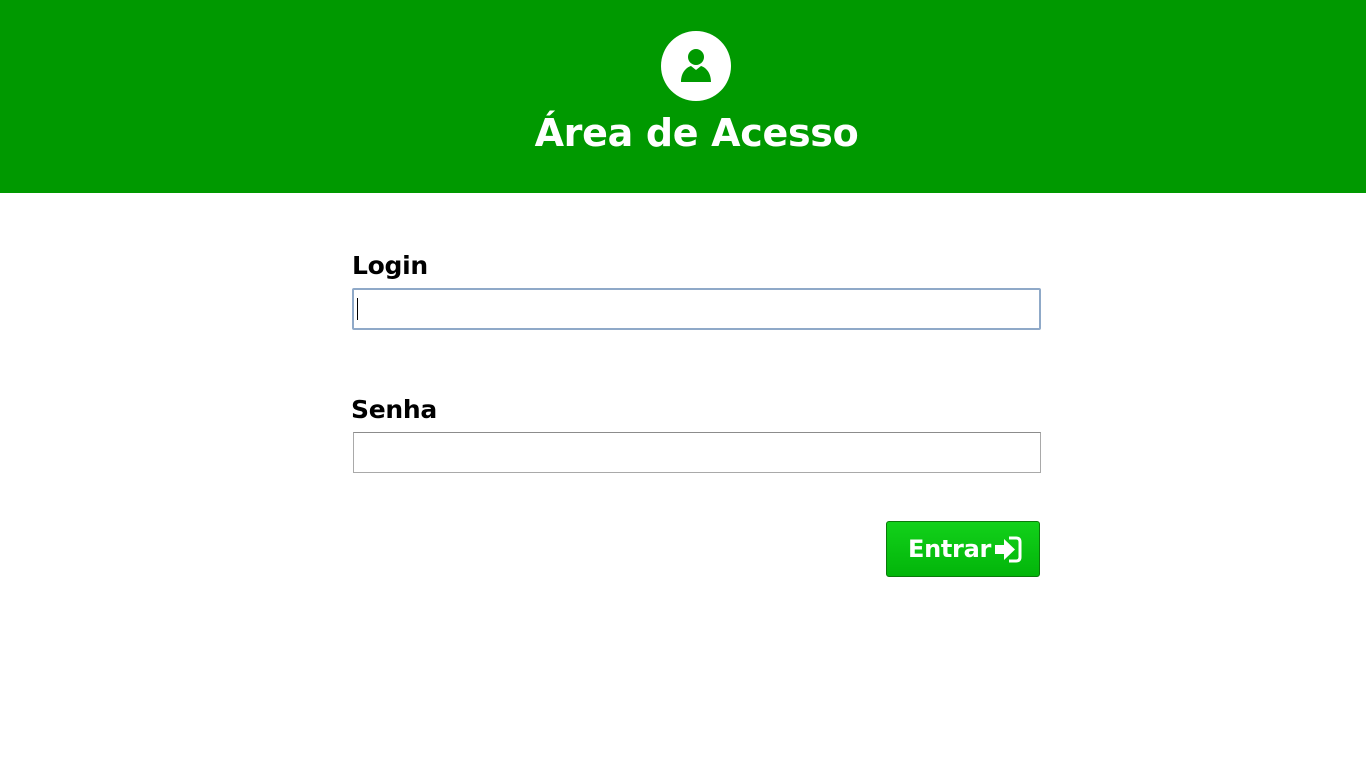 This screenshot has height=768, width=1366. What do you see at coordinates (950, 549) in the screenshot?
I see `enter-button-label: Entrar` at bounding box center [950, 549].